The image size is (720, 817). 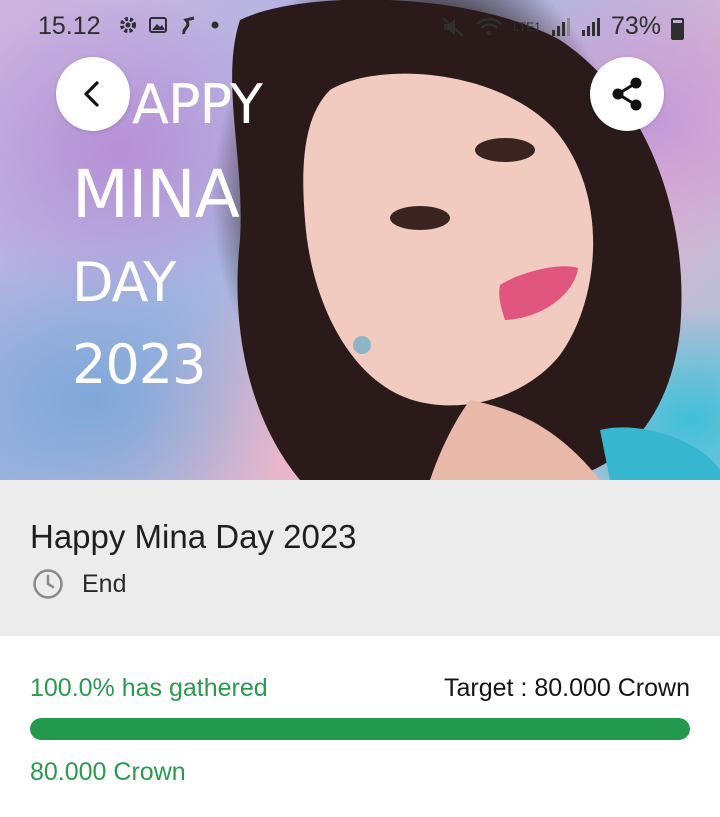 I want to click on status-right-icons: LTE1 73%, so click(x=562, y=26).